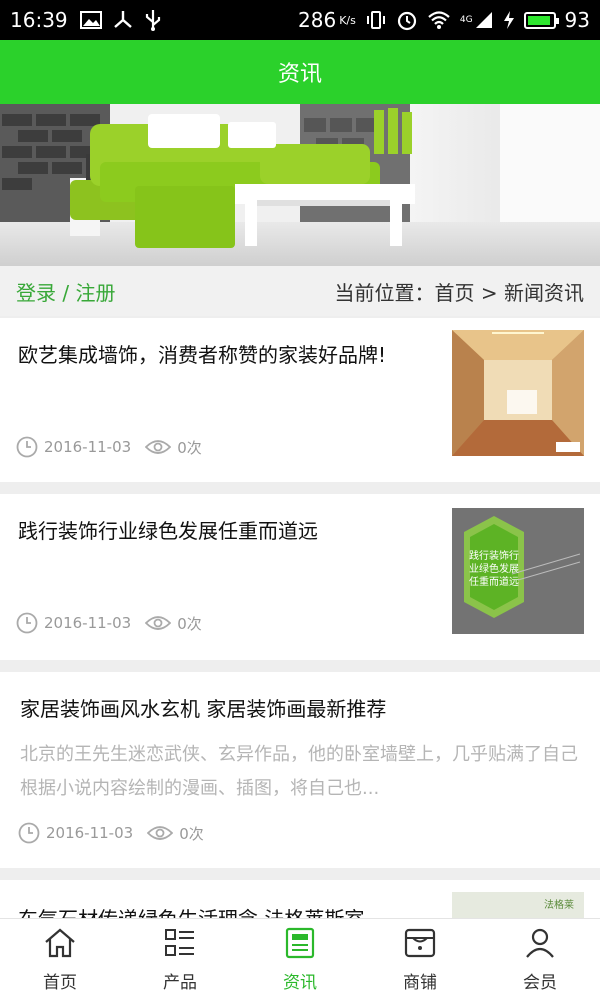  I want to click on nav-member: 会员, so click(540, 959).